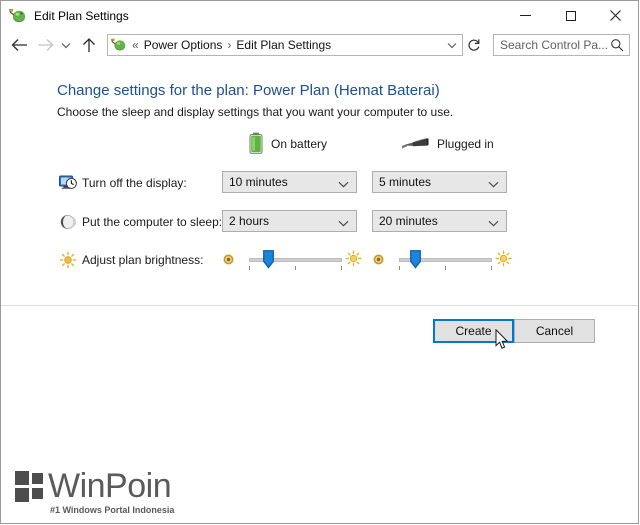 The width and height of the screenshot is (640, 525). Describe the element at coordinates (289, 221) in the screenshot. I see `dropdown-computer-sleep-on-battery: 2 hours` at that location.